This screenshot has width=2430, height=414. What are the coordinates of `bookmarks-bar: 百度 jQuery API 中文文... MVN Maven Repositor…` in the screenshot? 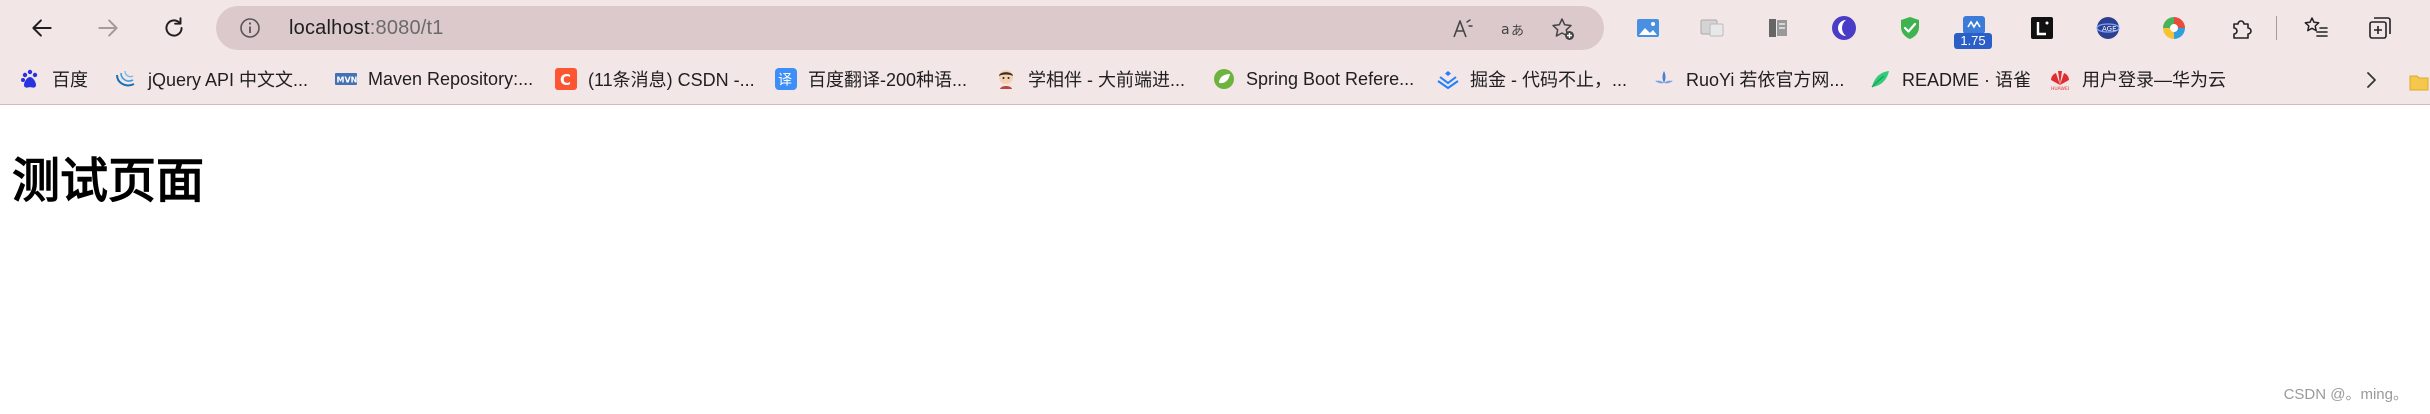 It's located at (1215, 80).